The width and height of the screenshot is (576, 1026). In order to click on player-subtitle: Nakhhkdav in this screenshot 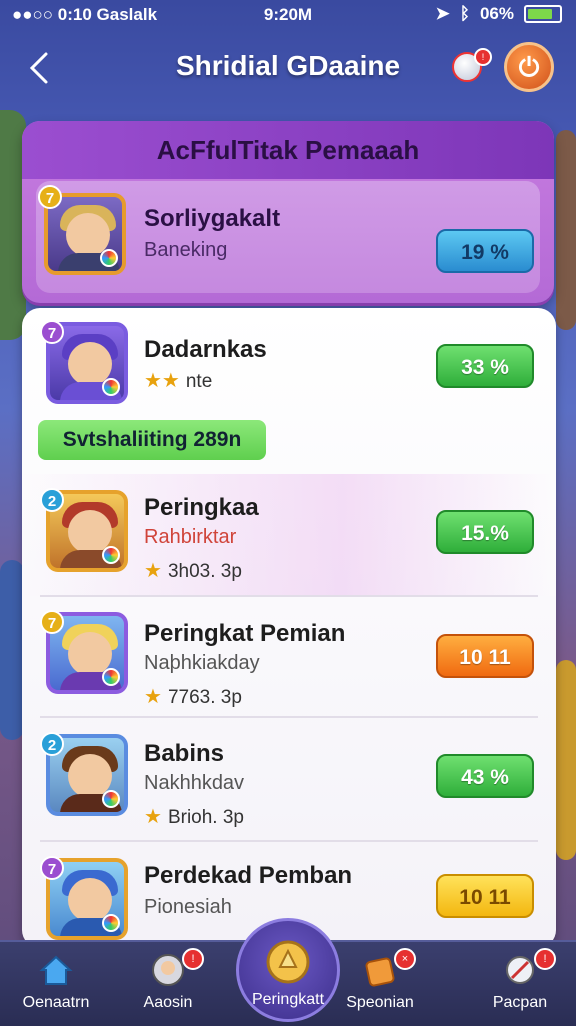, I will do `click(194, 783)`.